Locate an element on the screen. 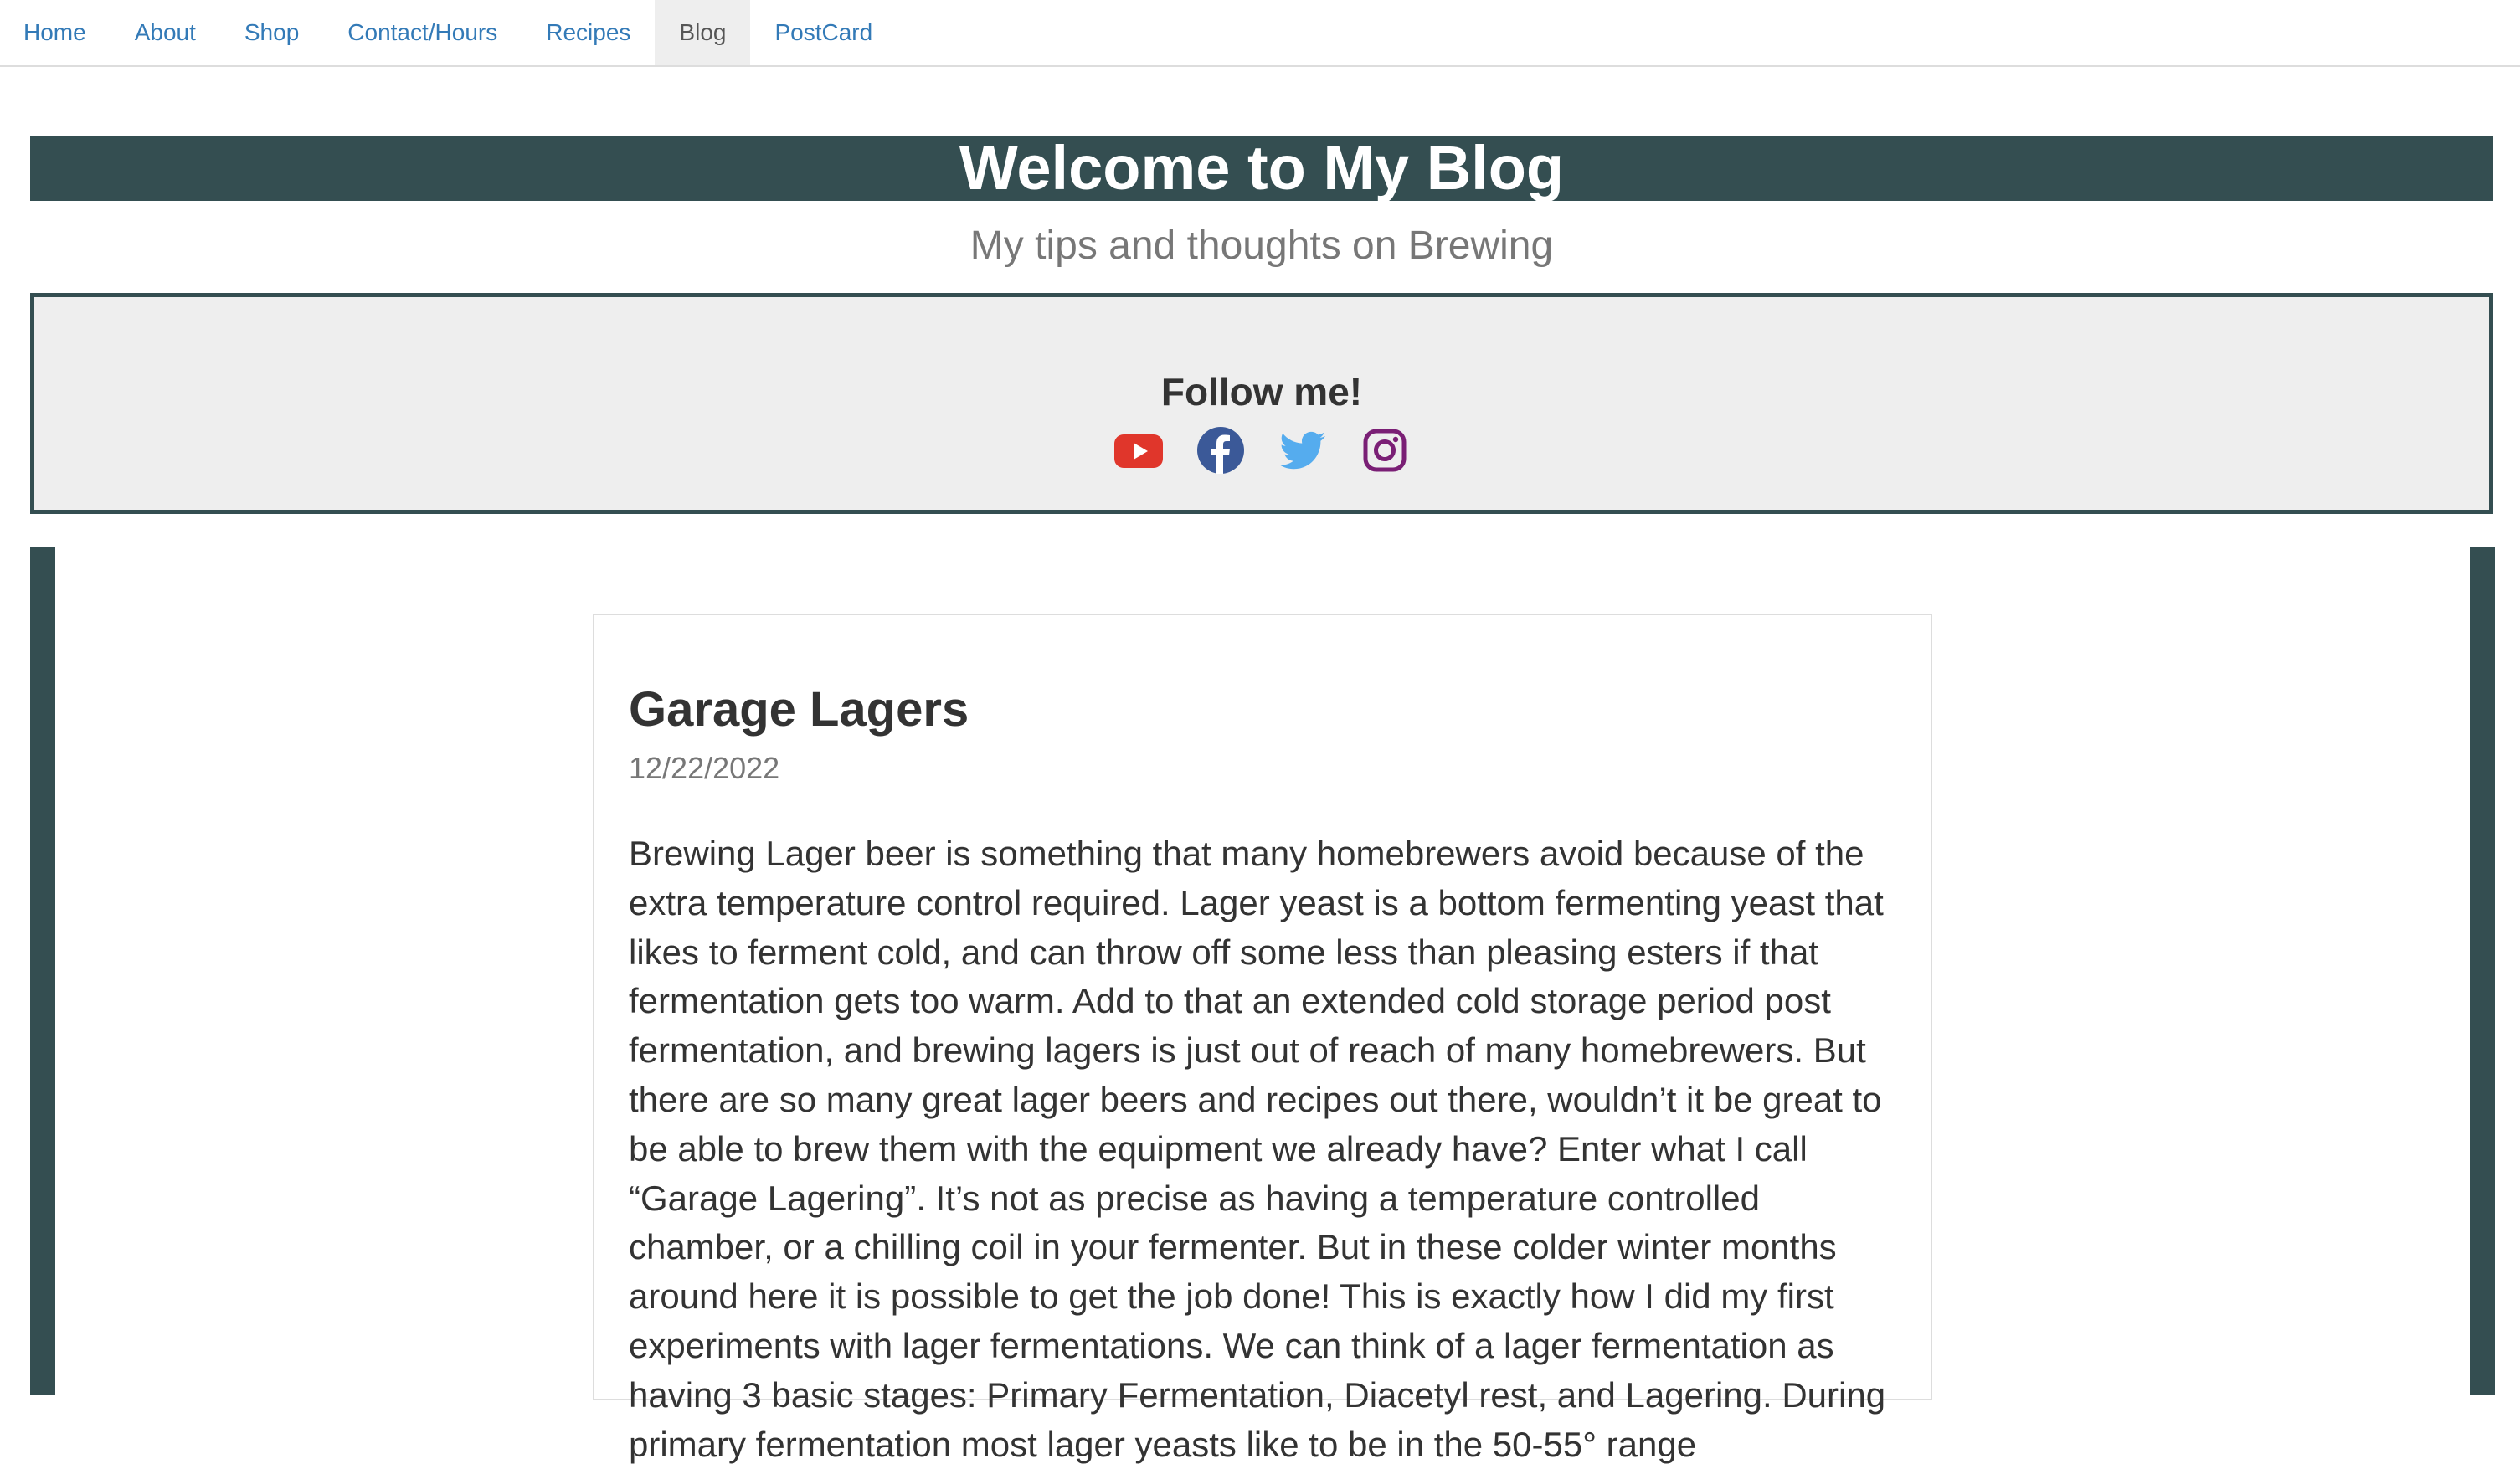  youtube-icon is located at coordinates (1139, 450).